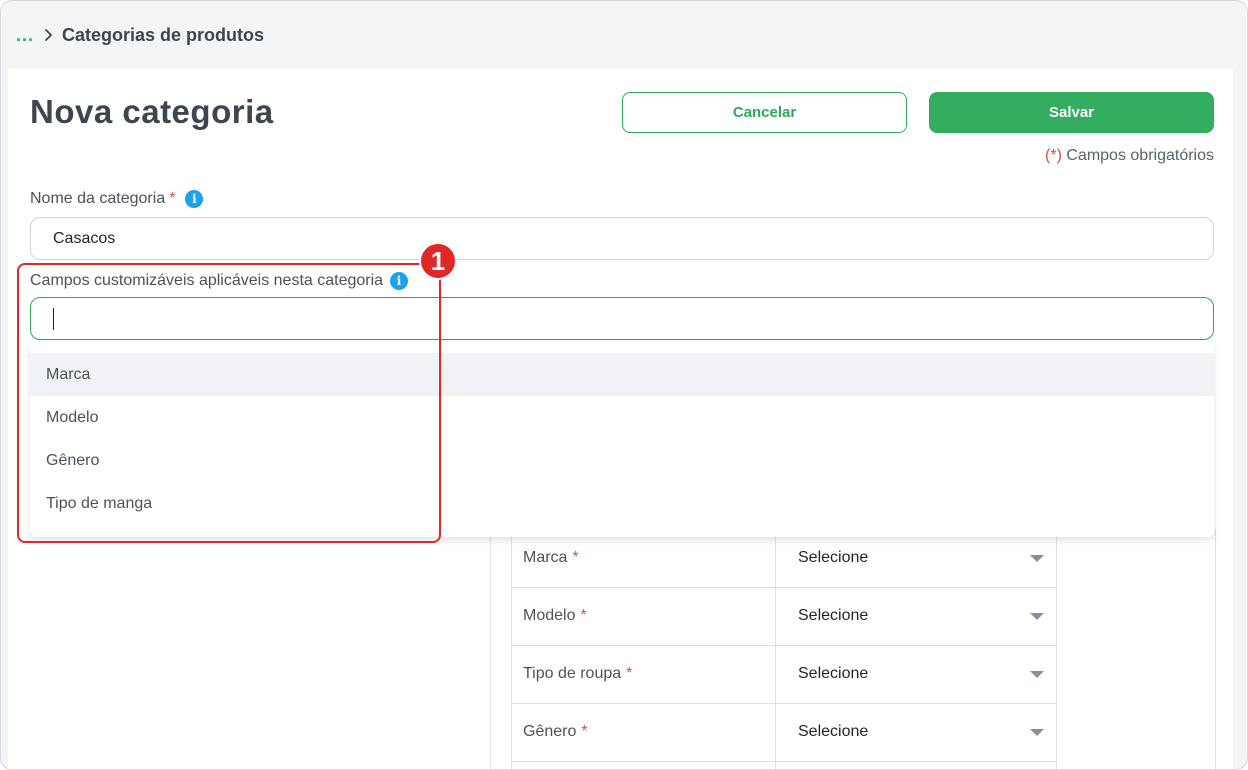 The height and width of the screenshot is (770, 1248). I want to click on field-label: Gênero, so click(550, 731).